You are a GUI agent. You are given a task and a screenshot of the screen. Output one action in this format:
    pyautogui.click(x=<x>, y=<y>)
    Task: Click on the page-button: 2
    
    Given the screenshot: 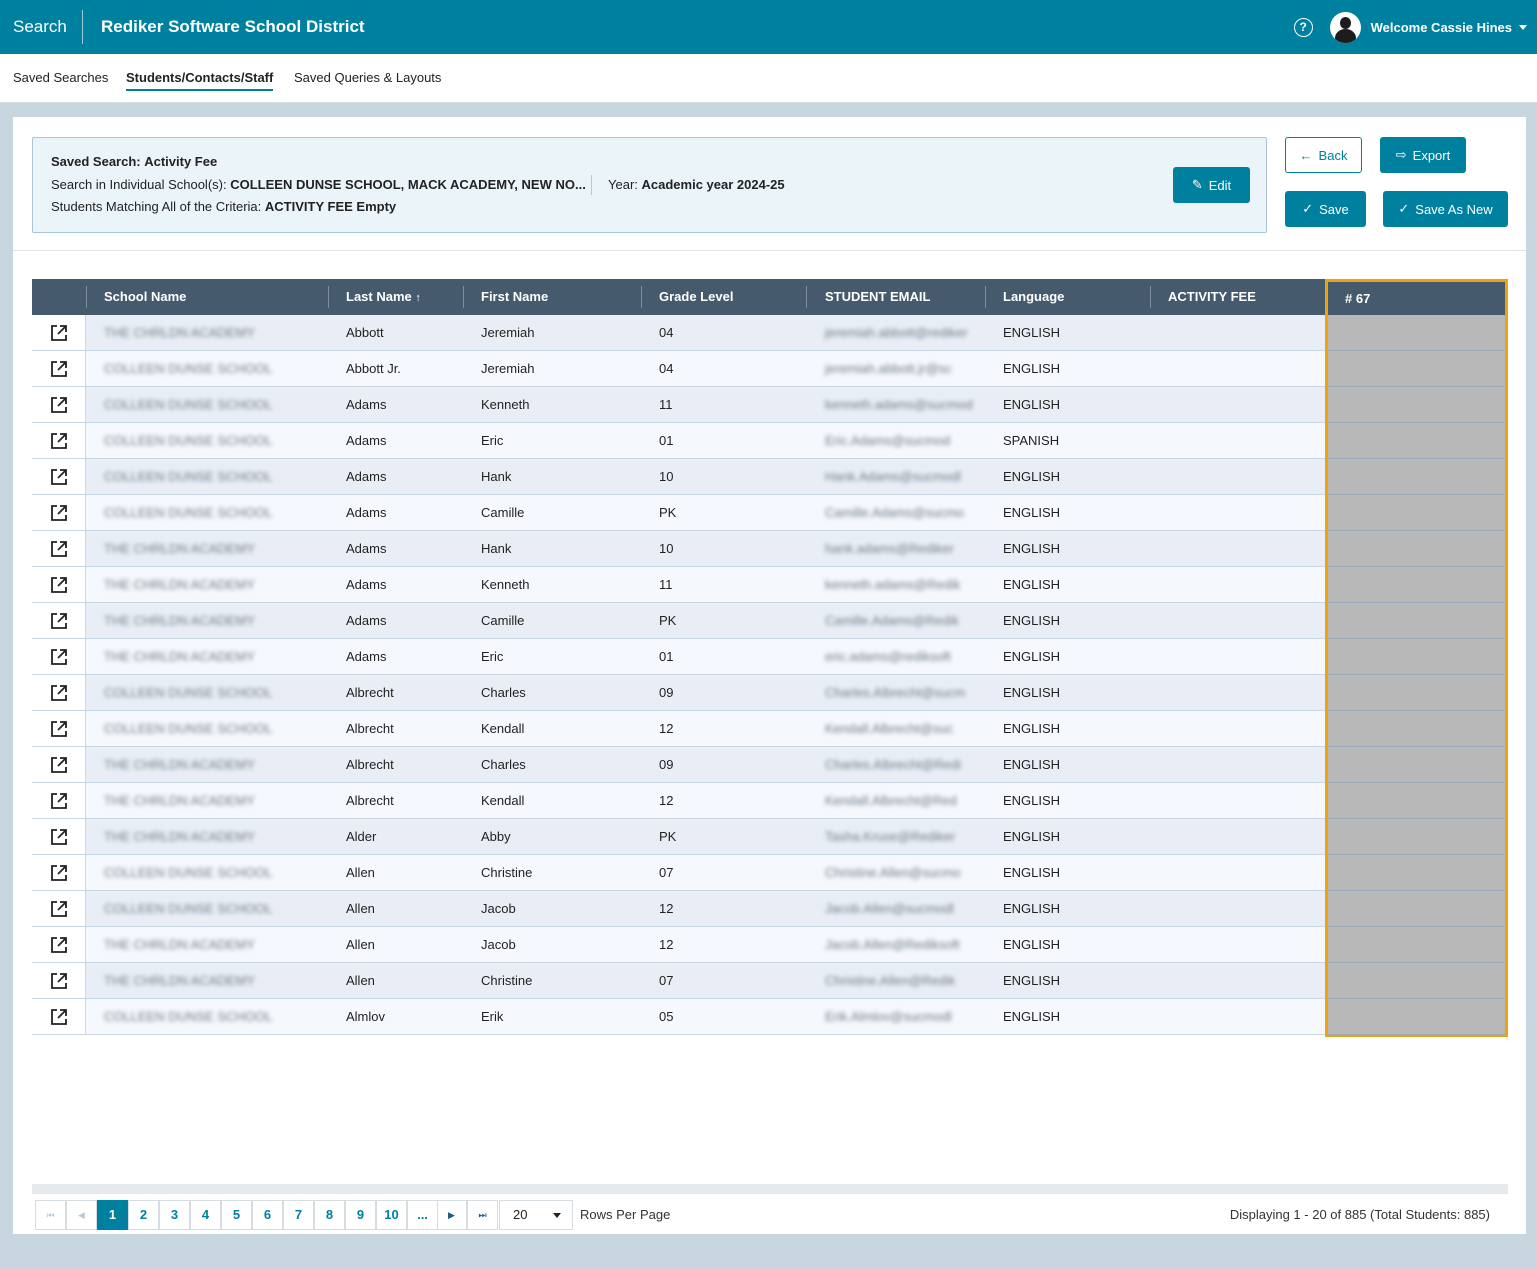 What is the action you would take?
    pyautogui.click(x=143, y=1215)
    